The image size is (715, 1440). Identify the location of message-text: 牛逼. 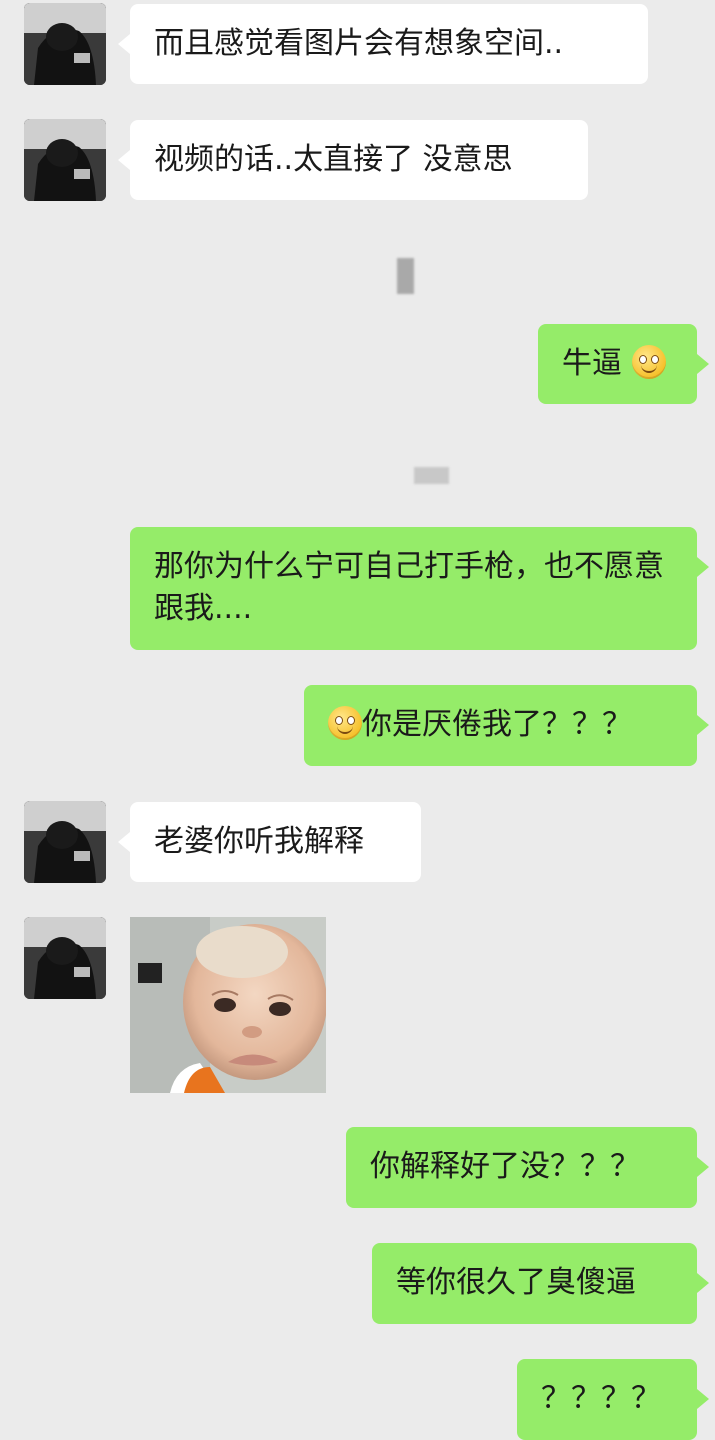
(592, 363).